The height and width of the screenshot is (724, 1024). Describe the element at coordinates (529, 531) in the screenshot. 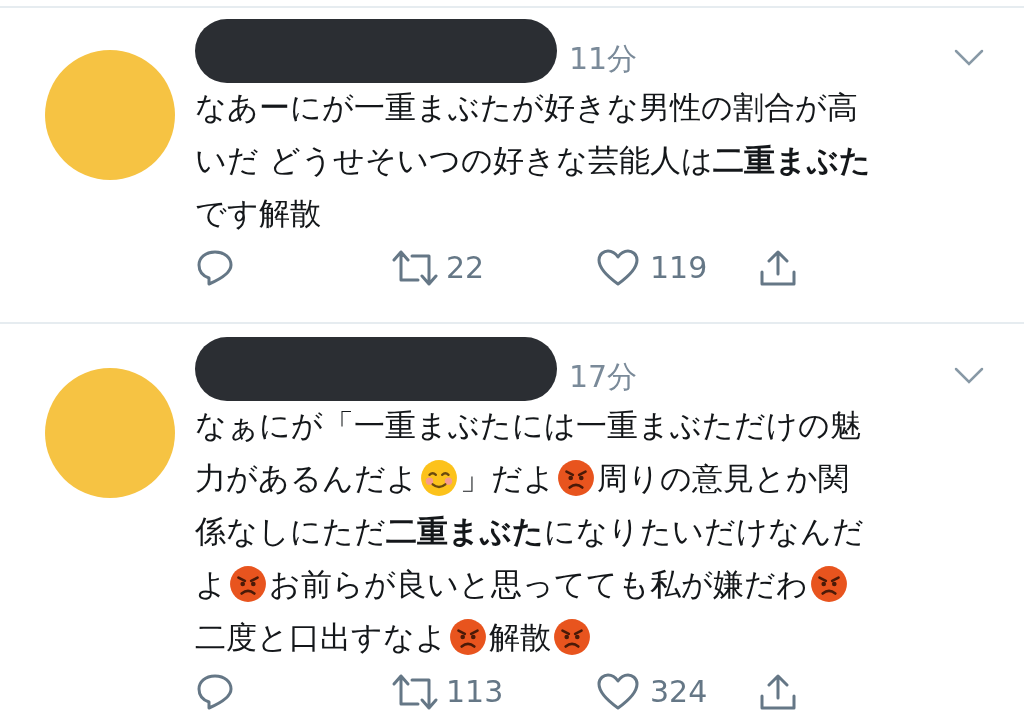

I see `tweet-text: 係なしにただ二重まぶたになりたいだけなんだ` at that location.